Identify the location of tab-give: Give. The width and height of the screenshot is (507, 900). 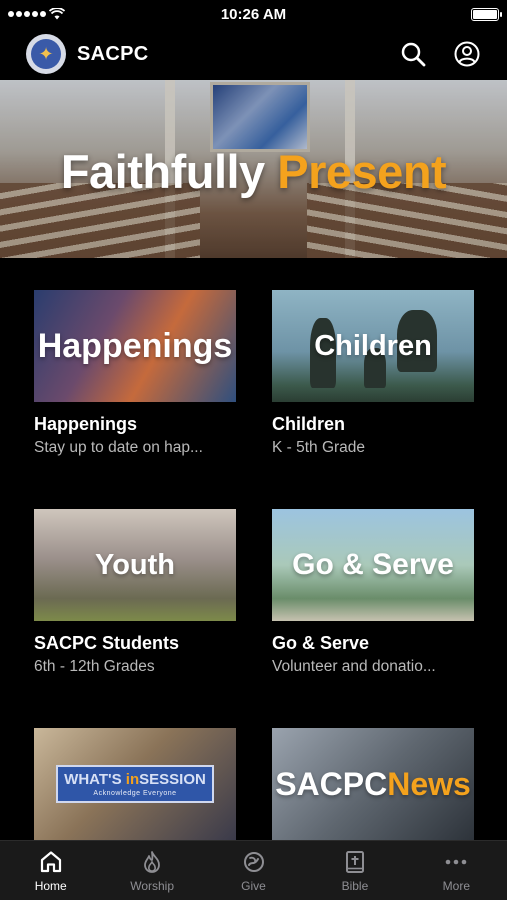
(253, 870).